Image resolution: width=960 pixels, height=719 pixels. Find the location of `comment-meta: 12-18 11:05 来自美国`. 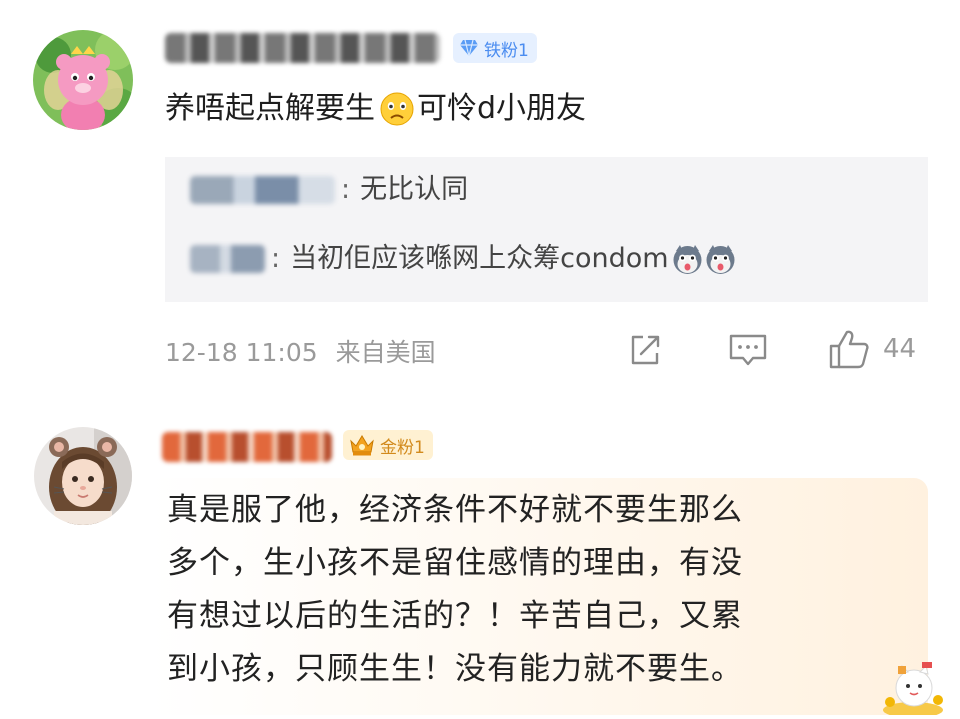

comment-meta: 12-18 11:05 来自美国 is located at coordinates (300, 351).